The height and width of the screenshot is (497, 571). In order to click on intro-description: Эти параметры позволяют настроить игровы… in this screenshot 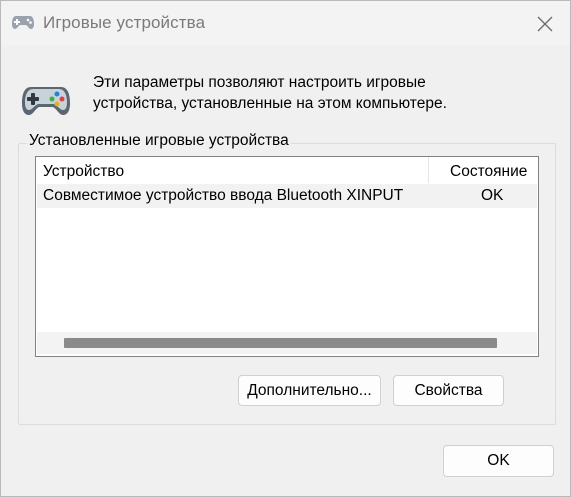, I will do `click(270, 93)`.